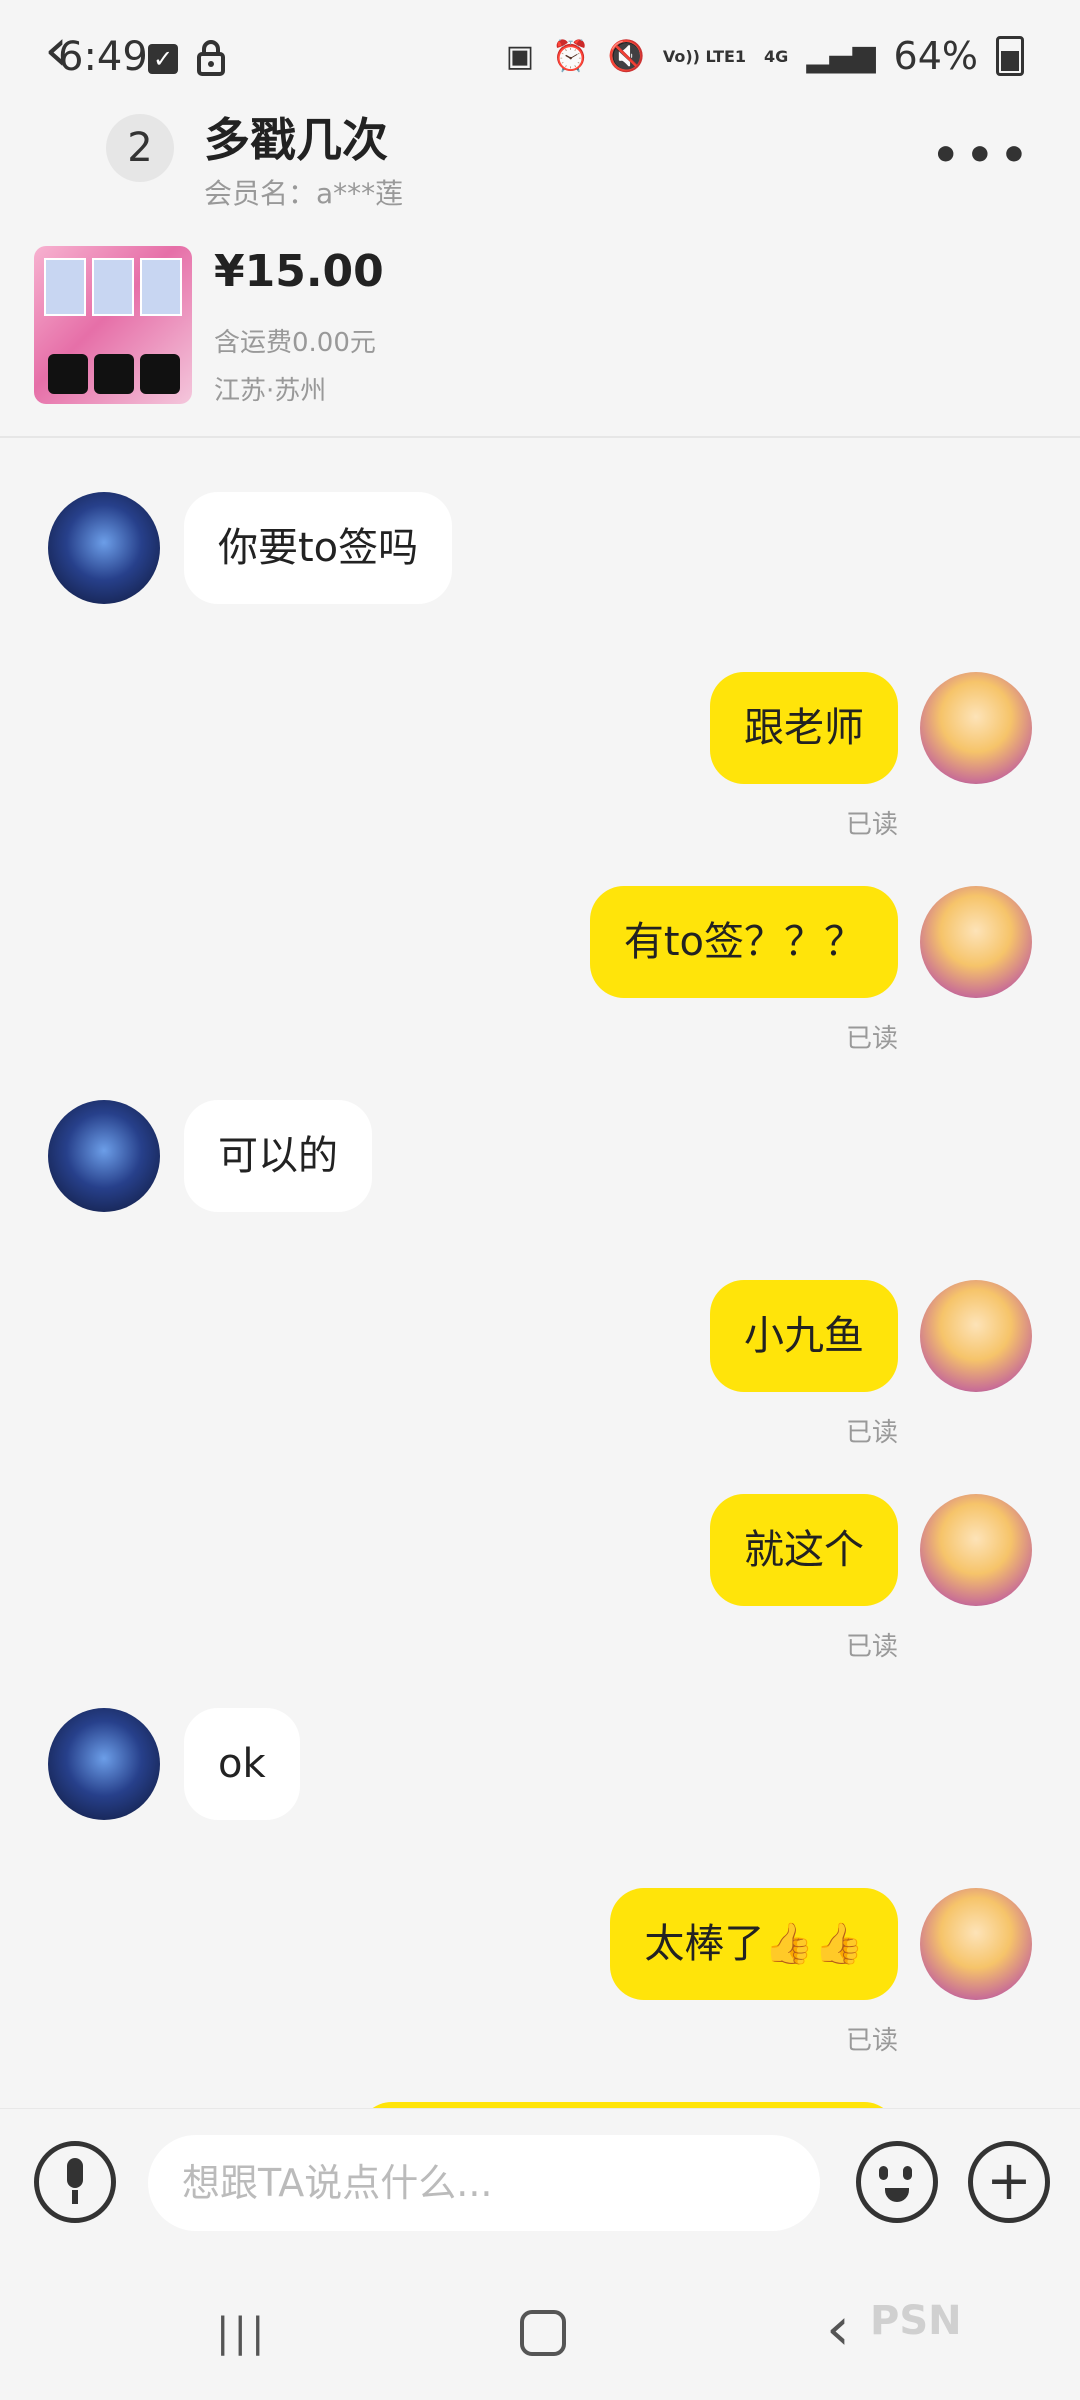 This screenshot has width=1080, height=2400. What do you see at coordinates (804, 1336) in the screenshot?
I see `message-bubble: 小九鱼` at bounding box center [804, 1336].